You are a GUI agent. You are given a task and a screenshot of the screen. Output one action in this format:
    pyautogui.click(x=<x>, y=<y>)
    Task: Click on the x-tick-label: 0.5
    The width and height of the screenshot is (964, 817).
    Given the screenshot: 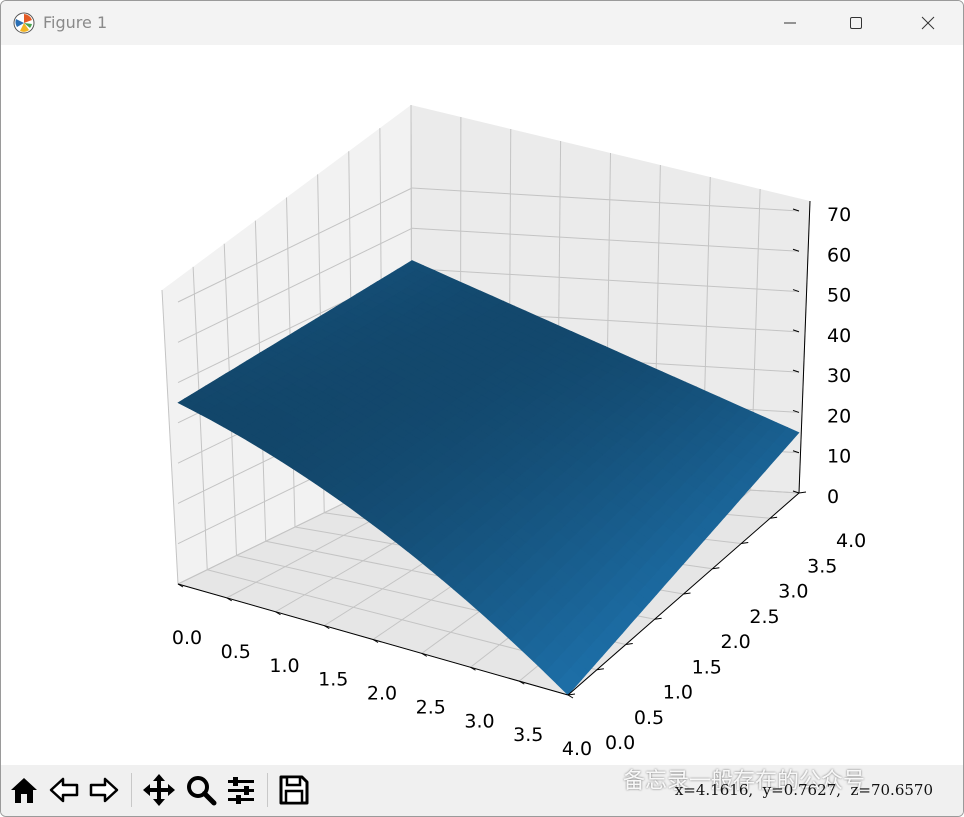 What is the action you would take?
    pyautogui.click(x=236, y=652)
    